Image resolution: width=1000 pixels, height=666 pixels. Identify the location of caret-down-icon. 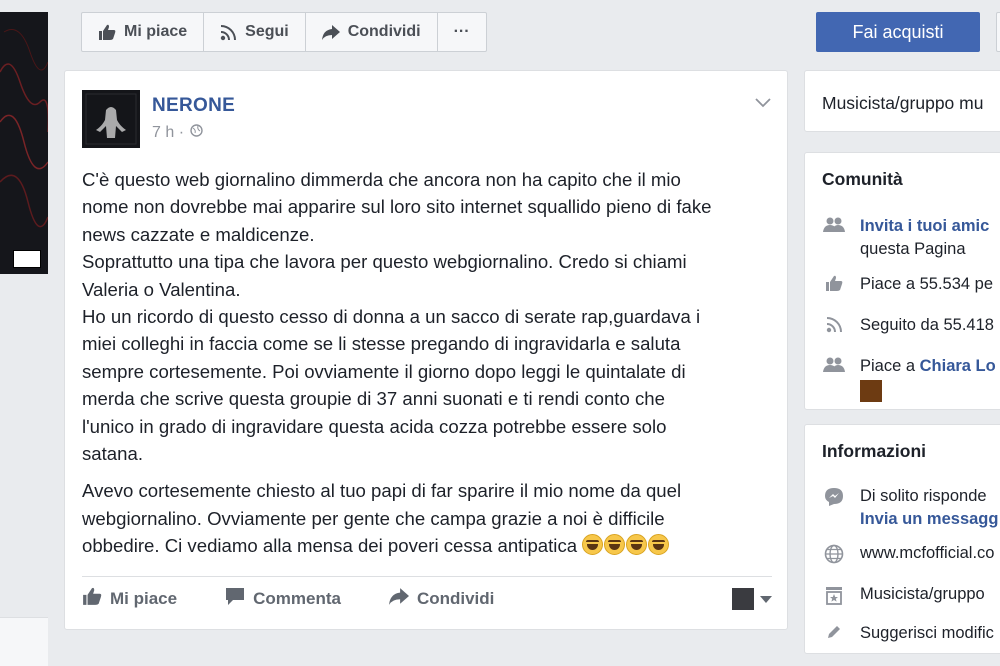
(766, 599).